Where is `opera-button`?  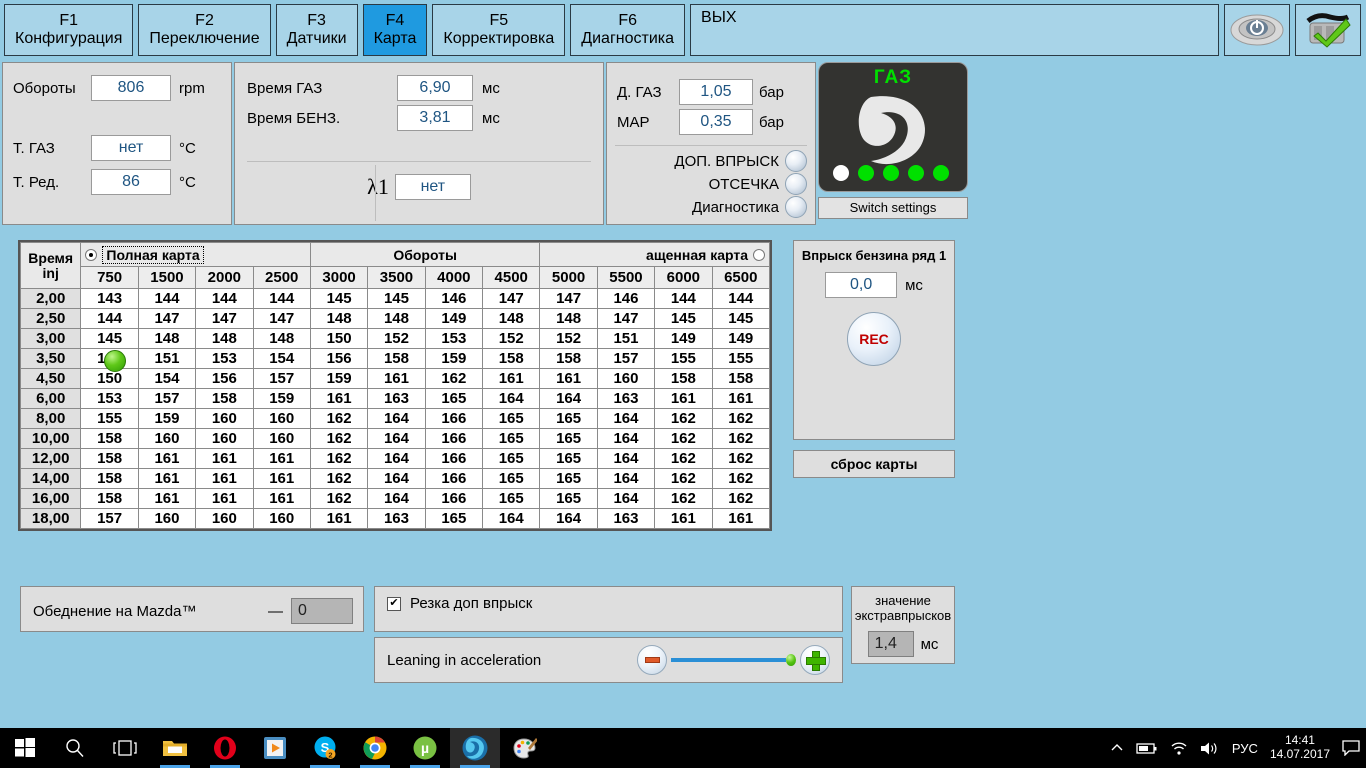
opera-button is located at coordinates (225, 748).